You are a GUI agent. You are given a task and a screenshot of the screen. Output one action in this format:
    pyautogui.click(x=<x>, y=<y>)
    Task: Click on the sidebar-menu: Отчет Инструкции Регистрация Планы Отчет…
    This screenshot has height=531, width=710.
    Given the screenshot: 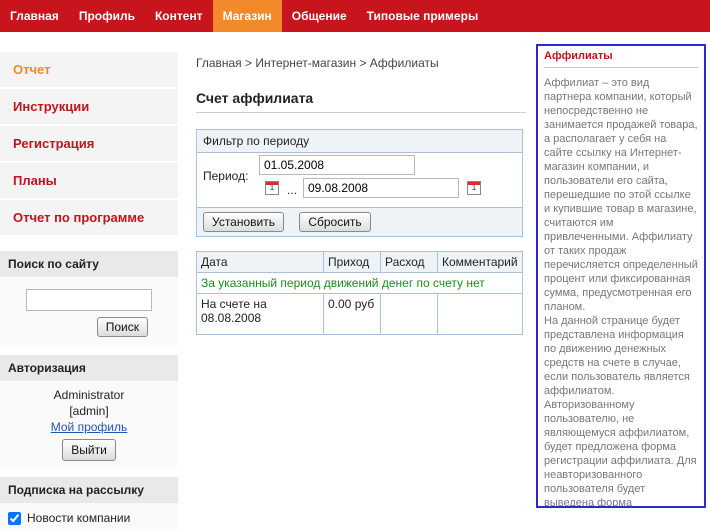 What is the action you would take?
    pyautogui.click(x=89, y=144)
    